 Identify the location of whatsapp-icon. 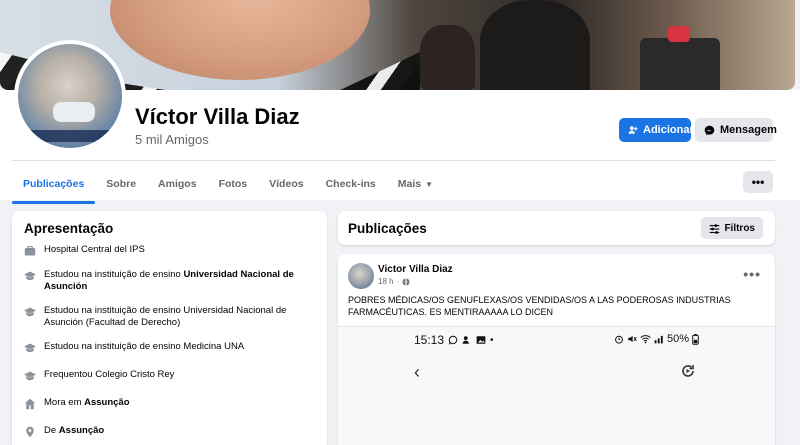
(453, 340).